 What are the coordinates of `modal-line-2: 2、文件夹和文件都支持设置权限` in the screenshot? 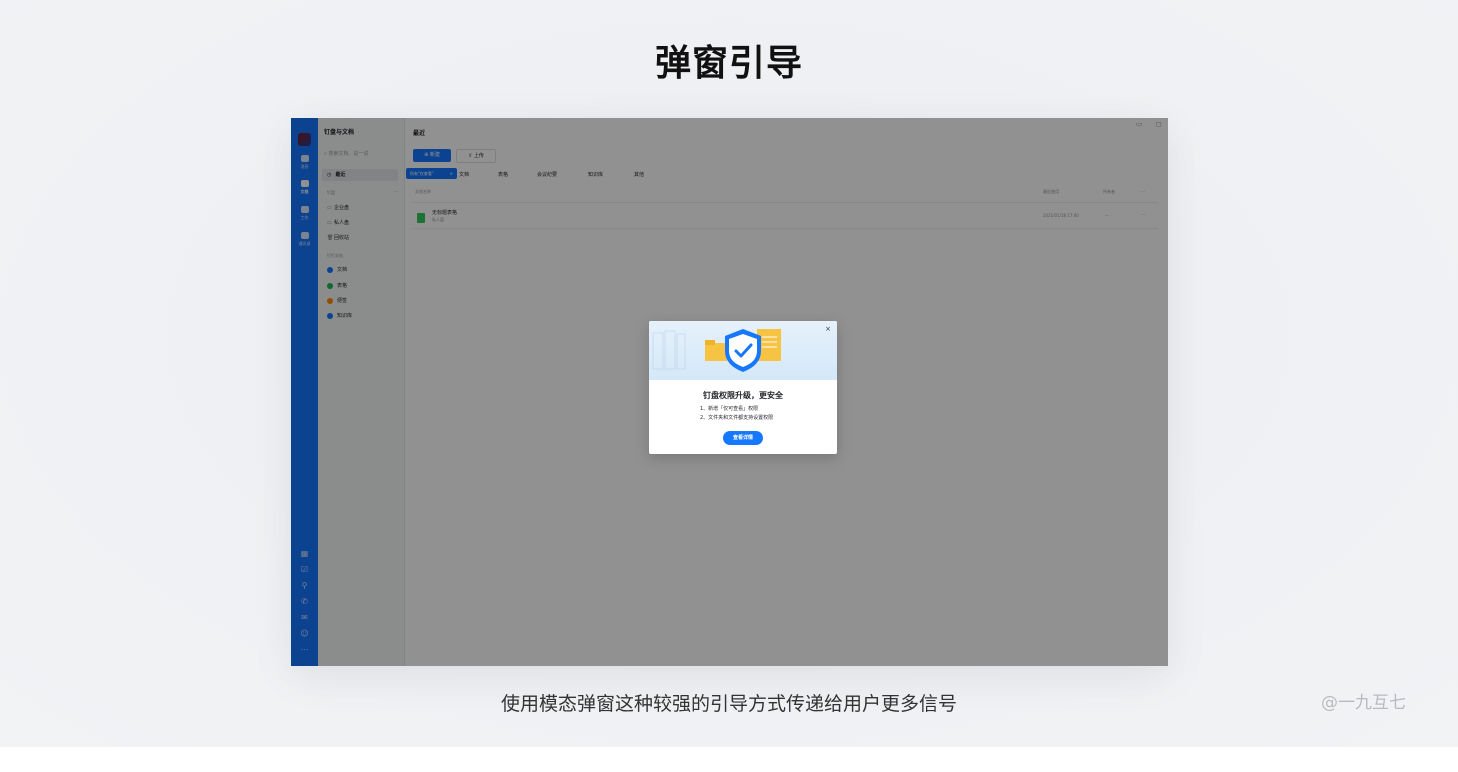 It's located at (737, 418).